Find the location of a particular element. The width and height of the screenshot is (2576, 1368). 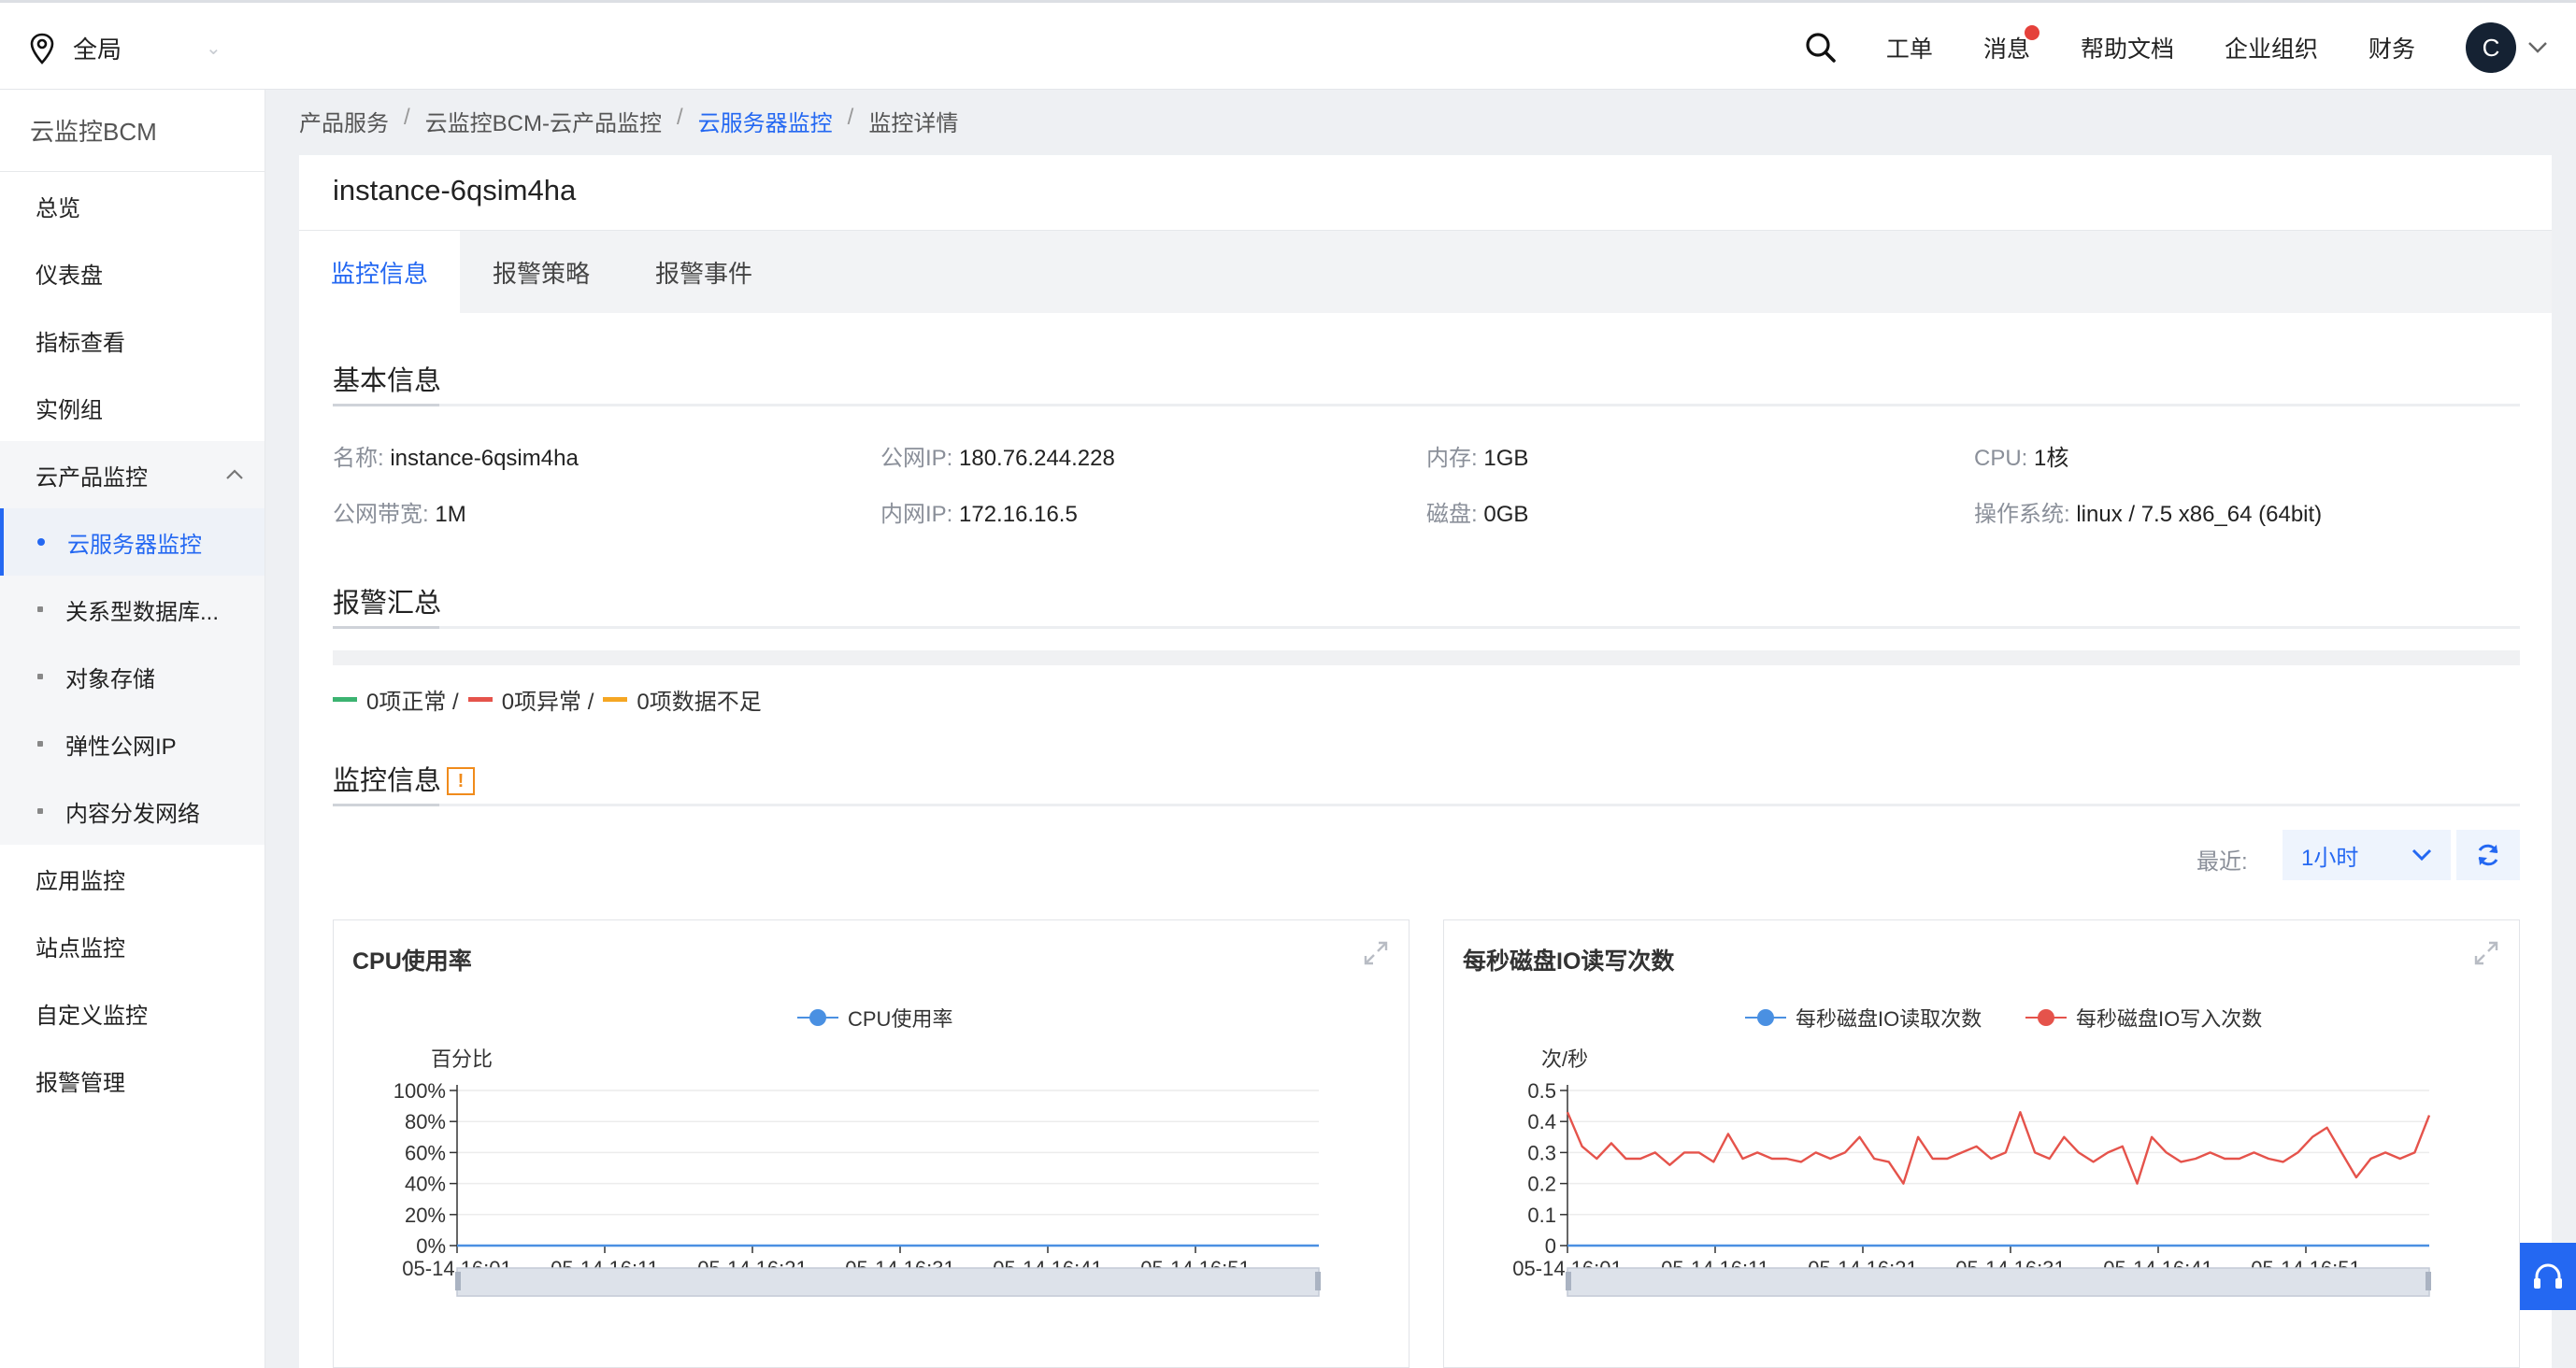

nav-messages-label: 消息 is located at coordinates (2006, 49).